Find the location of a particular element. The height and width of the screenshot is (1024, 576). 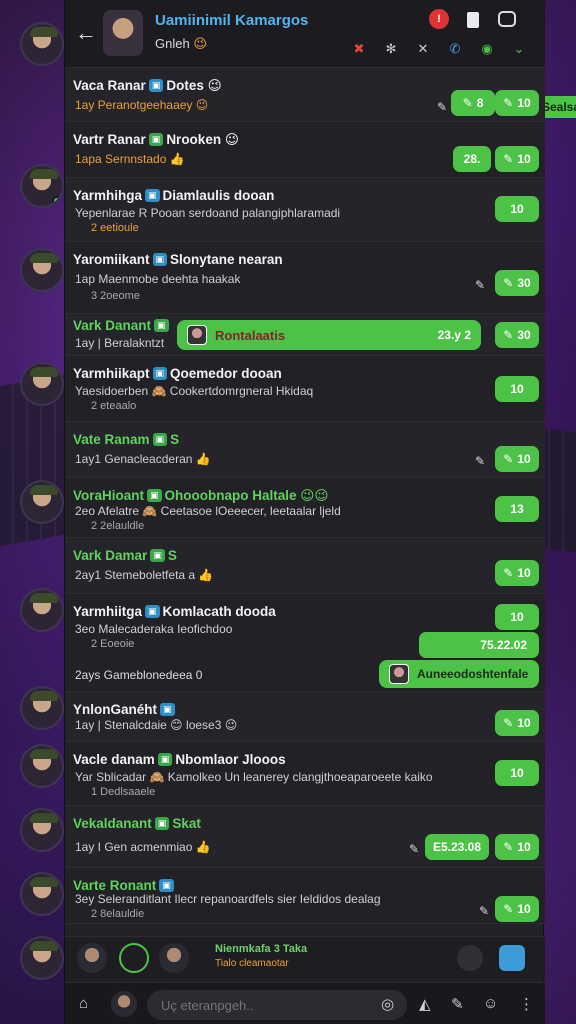

message-preview-2: 2ays Gameblonedeea 0 is located at coordinates (139, 675).